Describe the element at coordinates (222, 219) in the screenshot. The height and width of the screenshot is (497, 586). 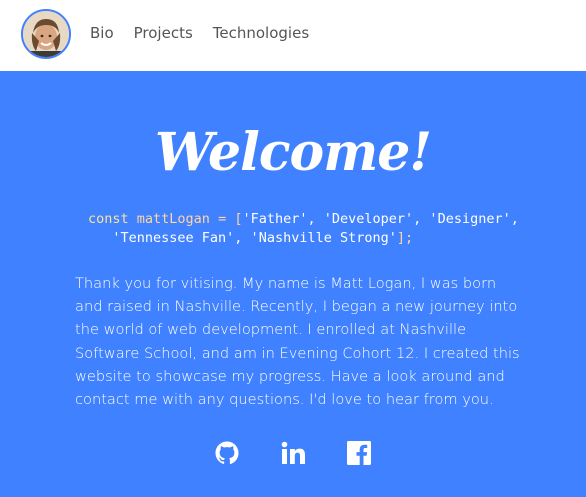
I see `code-operator: =` at that location.